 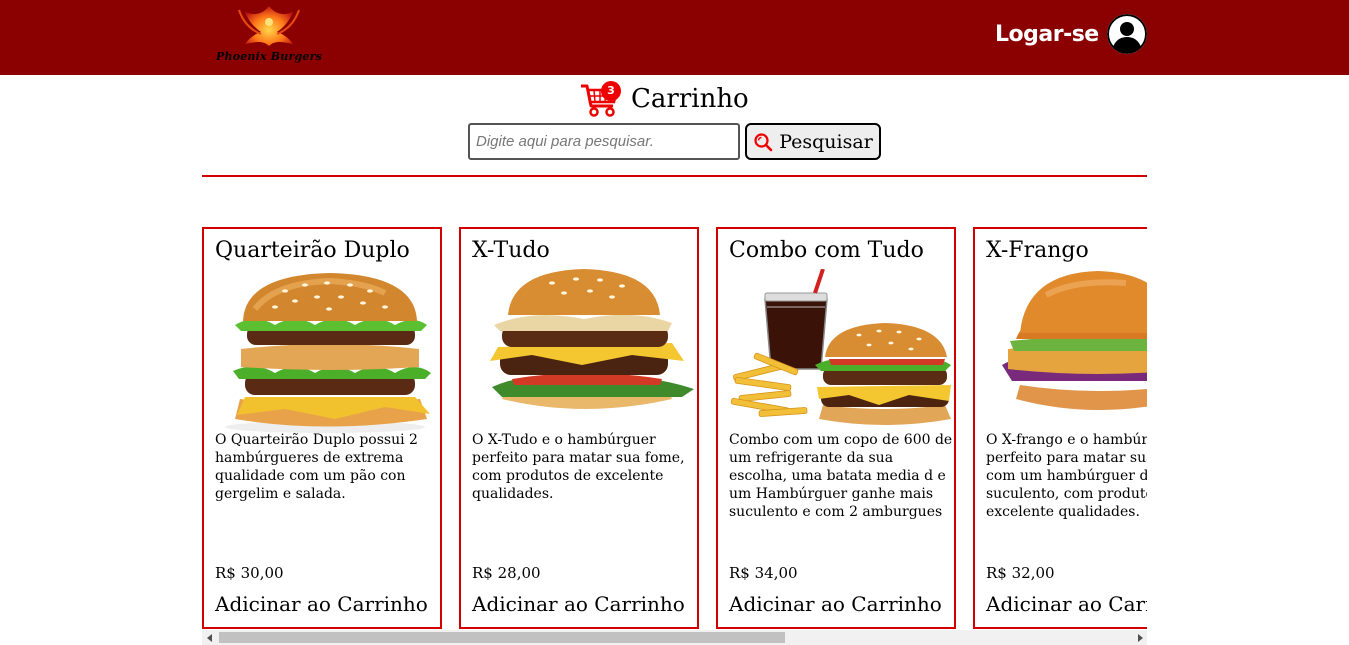 What do you see at coordinates (674, 176) in the screenshot?
I see `section-divider` at bounding box center [674, 176].